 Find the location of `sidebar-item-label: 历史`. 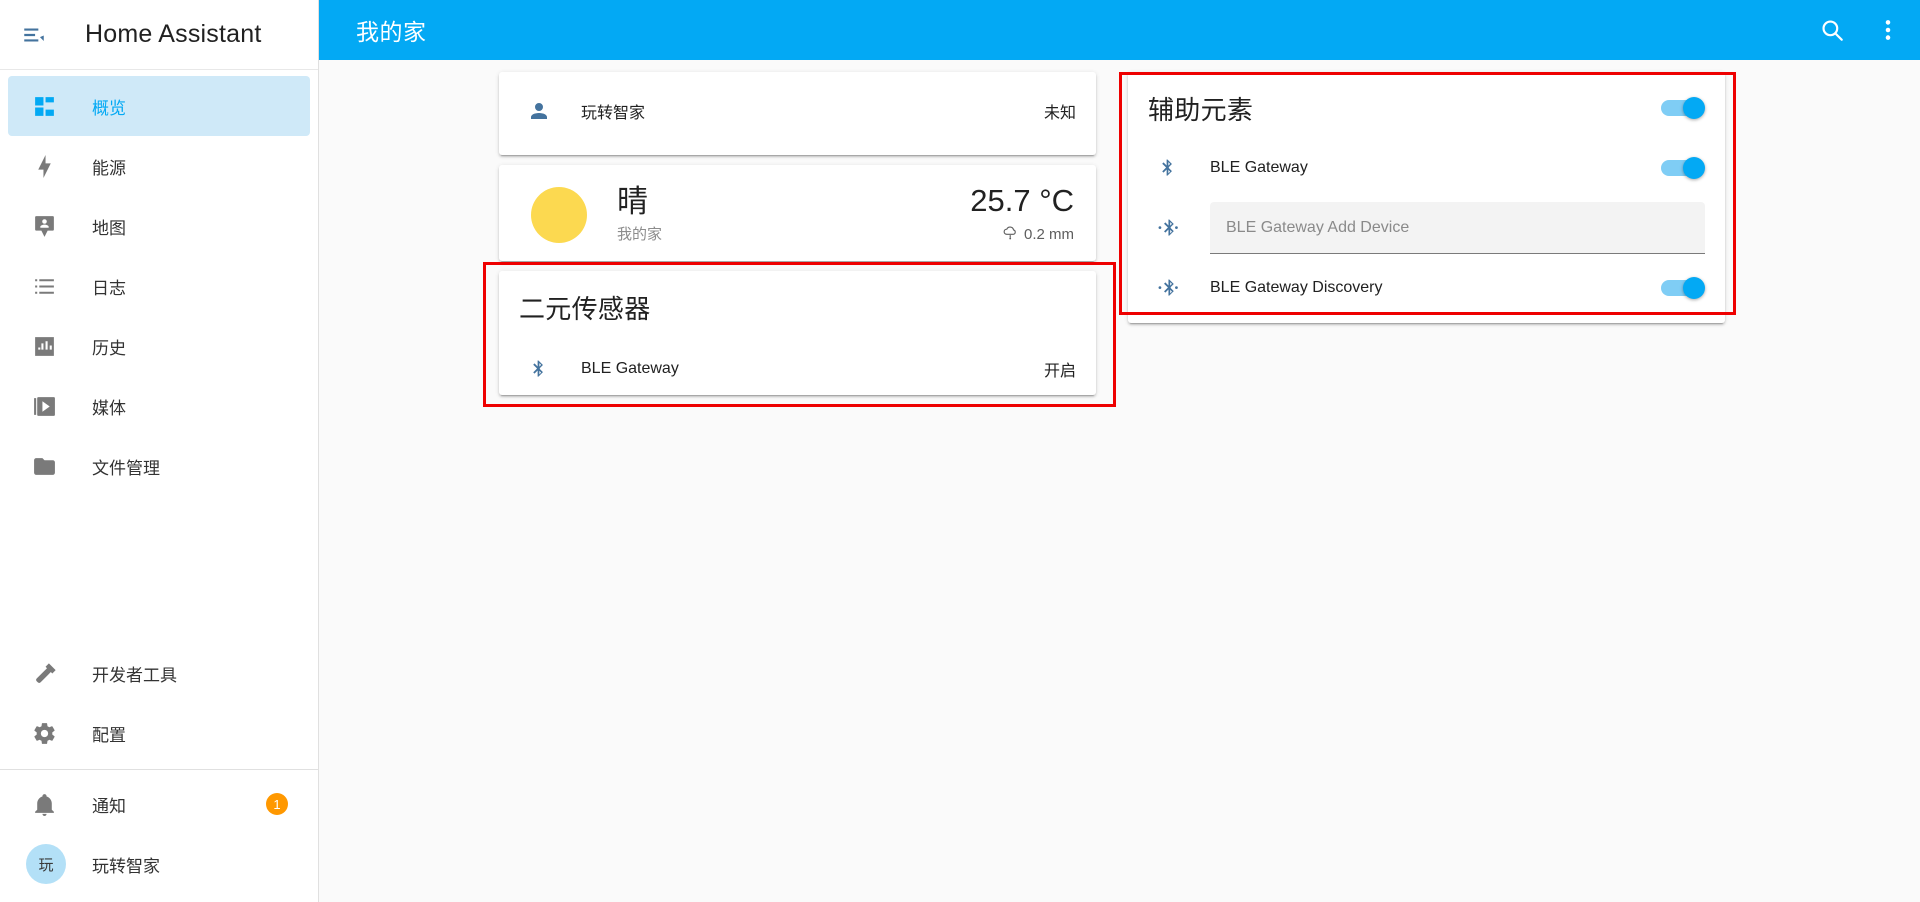

sidebar-item-label: 历史 is located at coordinates (109, 348).